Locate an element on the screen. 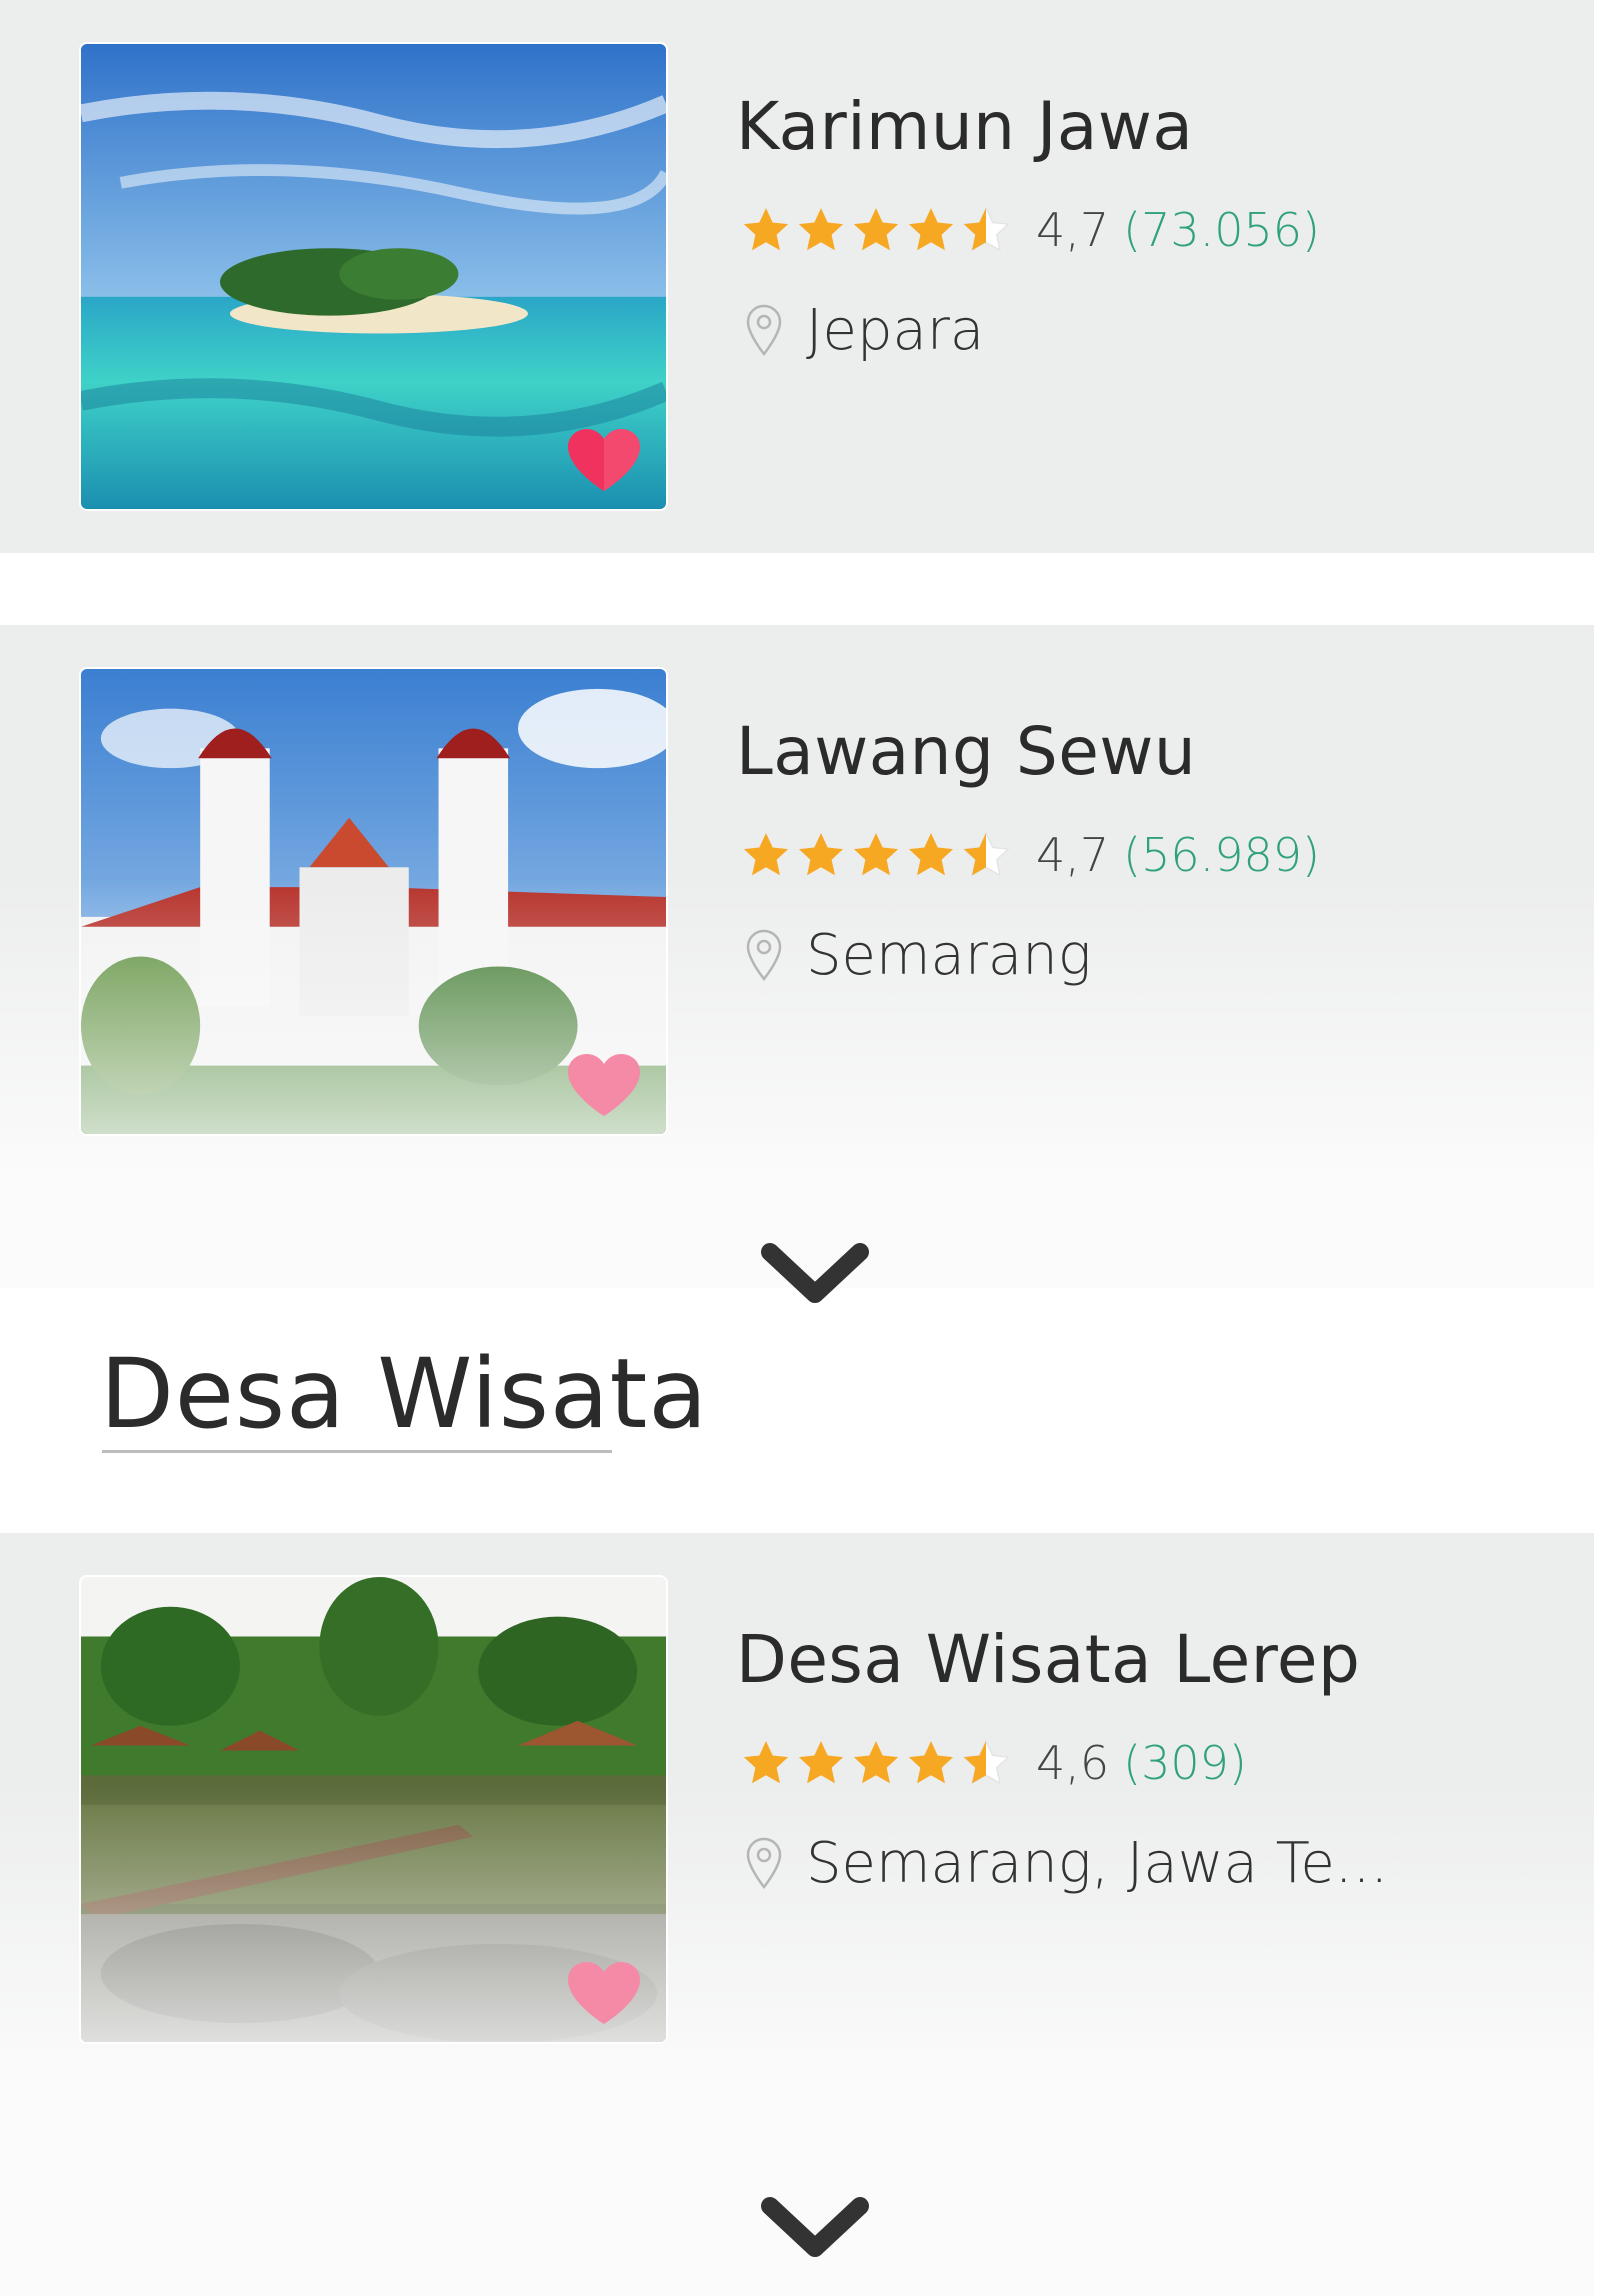 The image size is (1601, 2296). place-title: Karimun Jawa is located at coordinates (964, 126).